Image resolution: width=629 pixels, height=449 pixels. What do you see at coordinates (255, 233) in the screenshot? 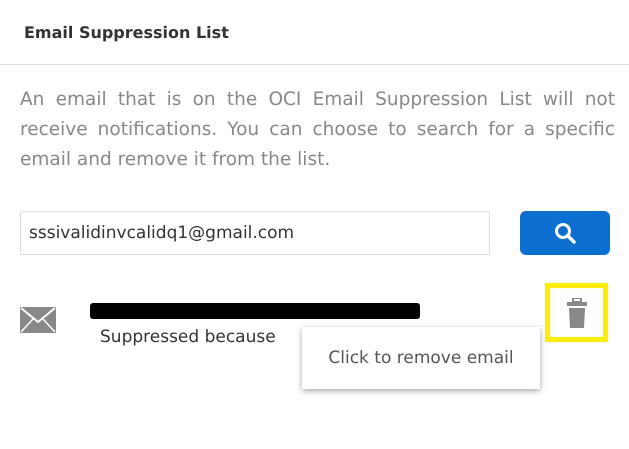
I see `email-field: sssivalidinvcalidq1@gmail.com` at bounding box center [255, 233].